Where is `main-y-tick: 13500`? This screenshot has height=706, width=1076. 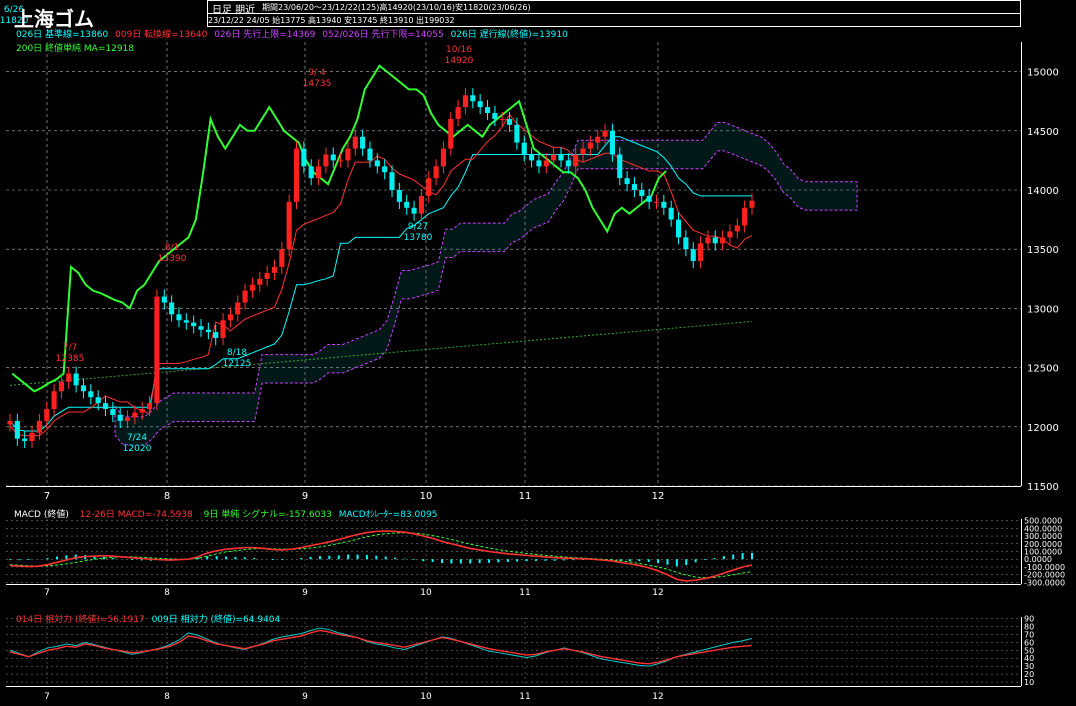
main-y-tick: 13500 is located at coordinates (1043, 250).